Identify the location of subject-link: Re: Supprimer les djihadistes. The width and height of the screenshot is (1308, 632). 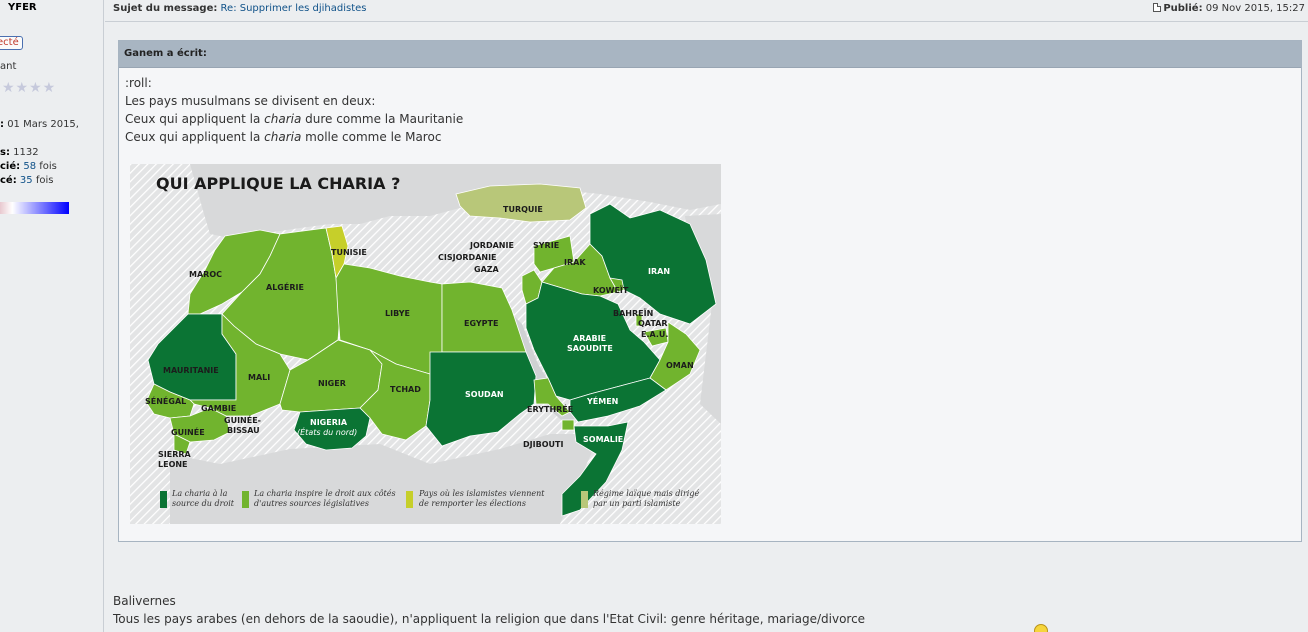
(294, 8).